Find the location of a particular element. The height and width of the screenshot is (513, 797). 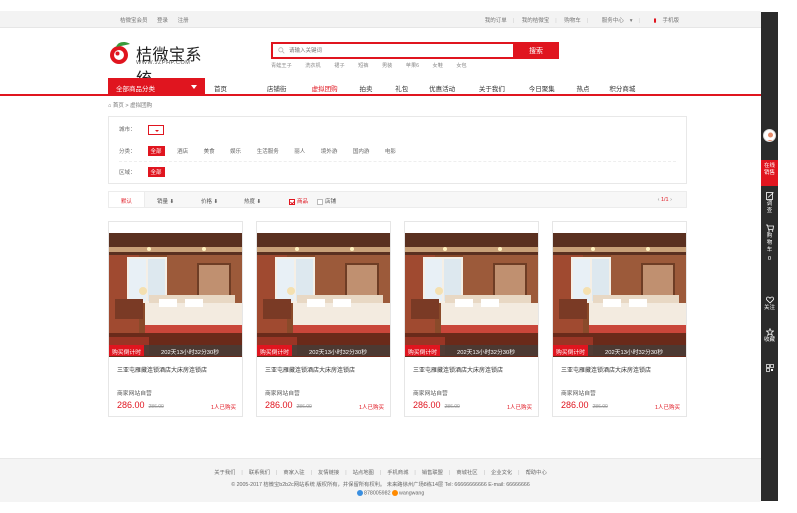

footer-link: 手机商城 is located at coordinates (397, 473).